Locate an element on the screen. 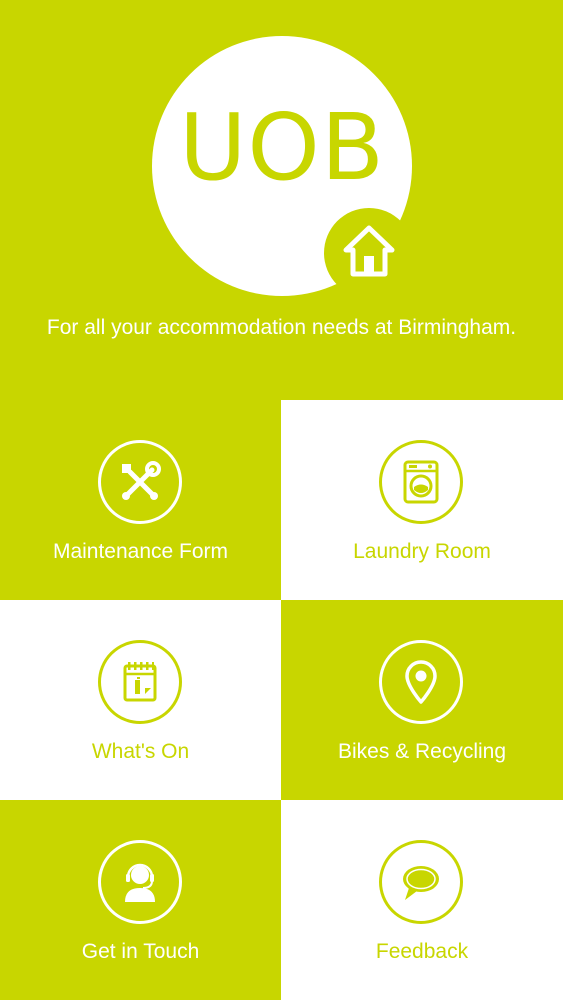 The height and width of the screenshot is (1000, 563). tile-feedback: Feedback is located at coordinates (422, 900).